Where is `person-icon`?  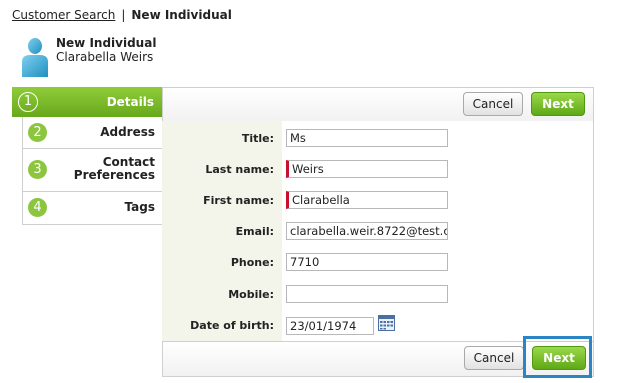
person-icon is located at coordinates (35, 57).